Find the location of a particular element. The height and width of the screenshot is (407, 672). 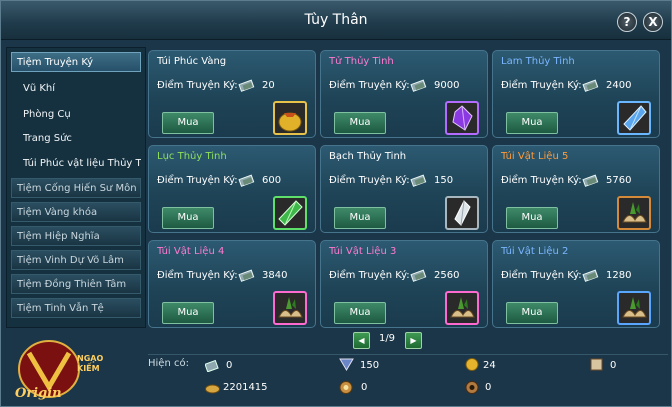

honor-badge-icon is located at coordinates (346, 364).